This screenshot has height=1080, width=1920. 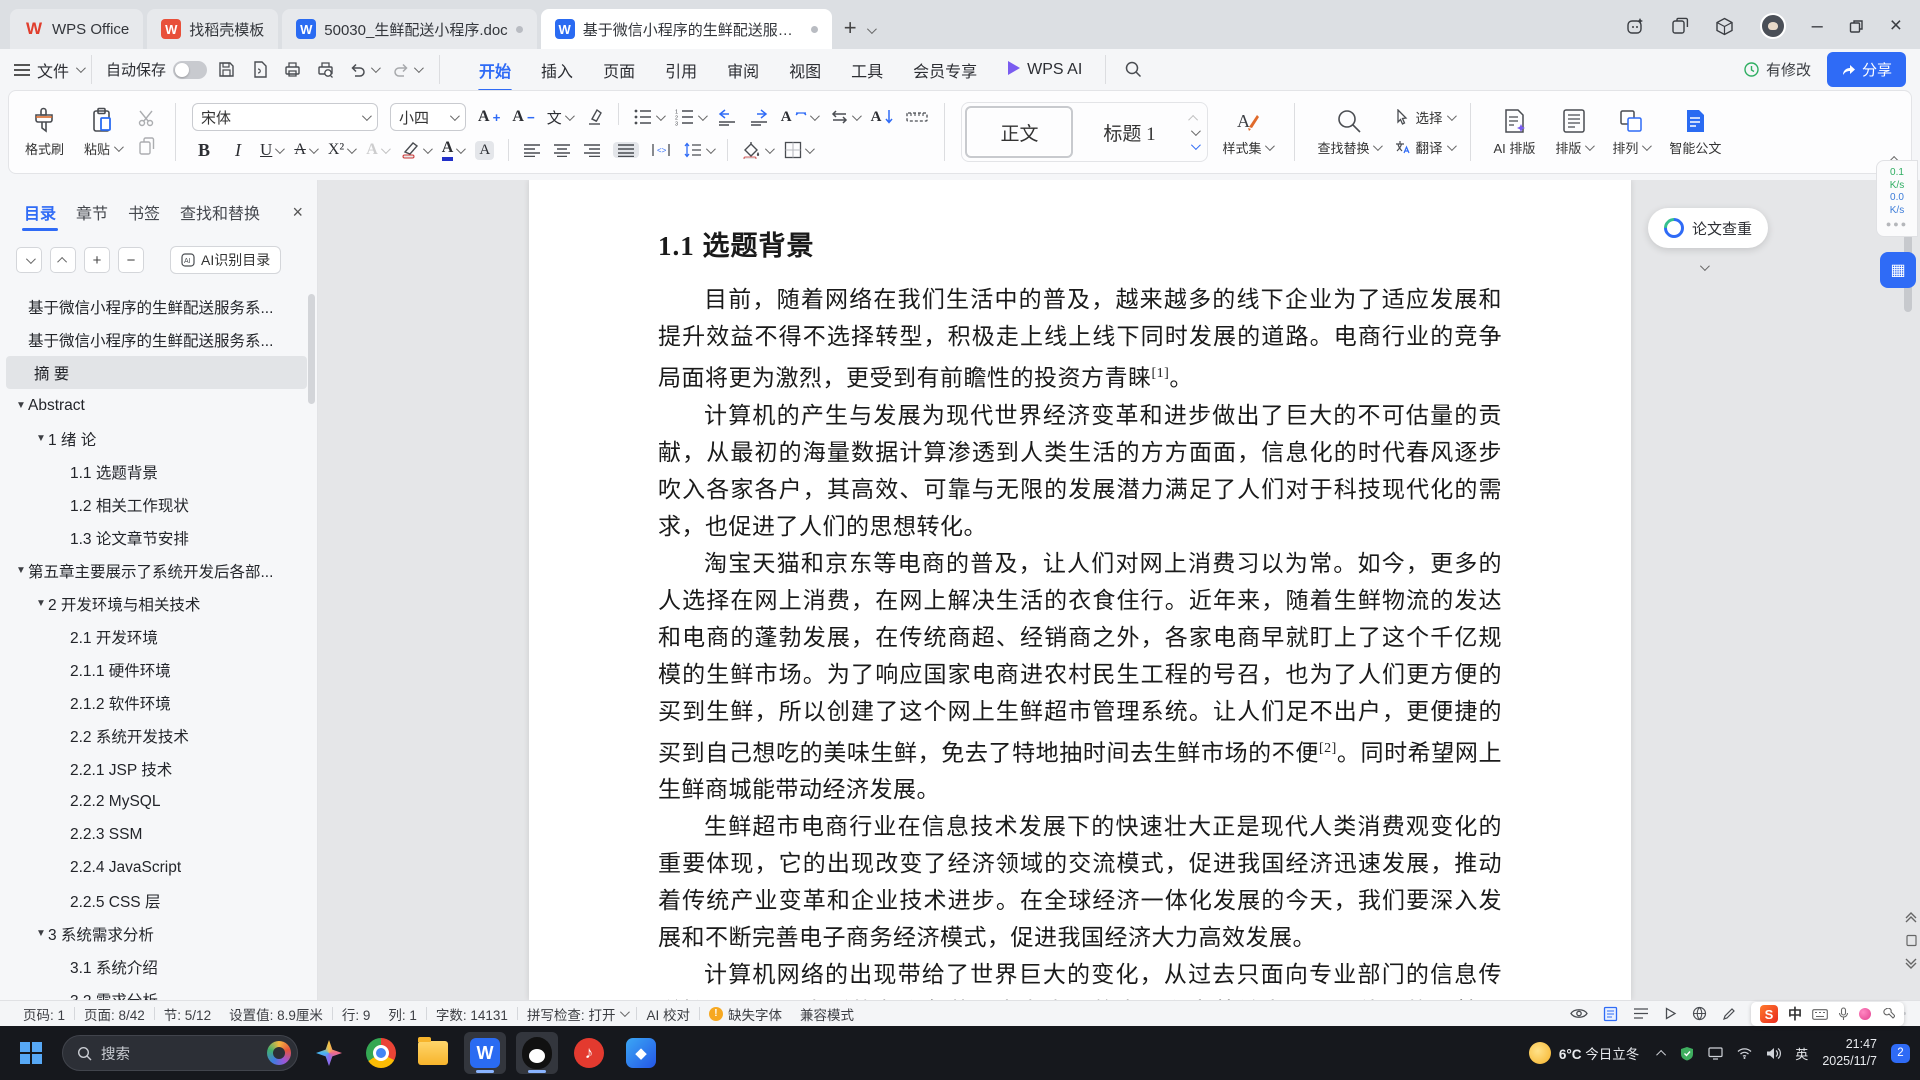 What do you see at coordinates (1769, 1014) in the screenshot?
I see `sogou-logo-icon: S` at bounding box center [1769, 1014].